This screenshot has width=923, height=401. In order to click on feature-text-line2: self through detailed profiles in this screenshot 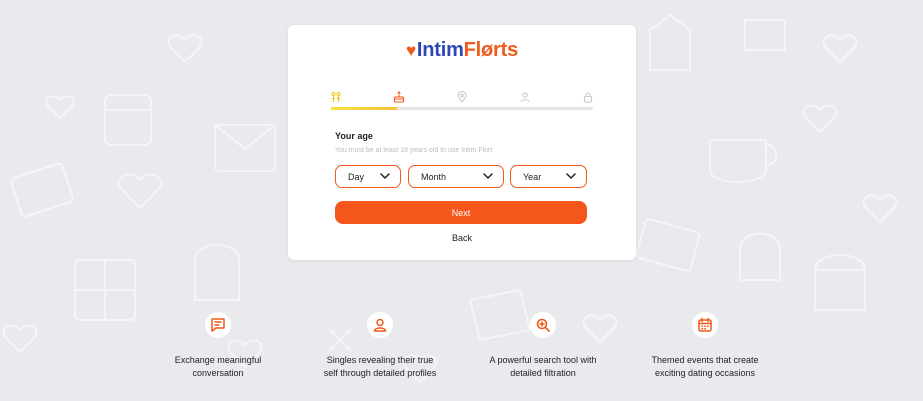, I will do `click(380, 372)`.